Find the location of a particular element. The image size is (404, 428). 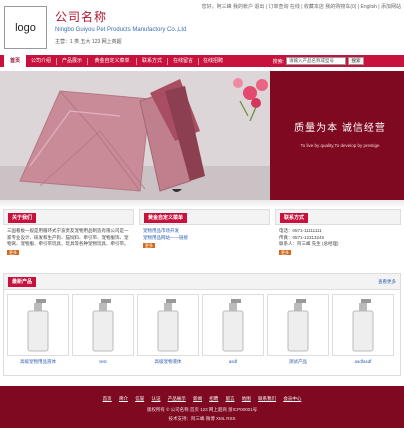

products-title: 最新产品 is located at coordinates (22, 282).